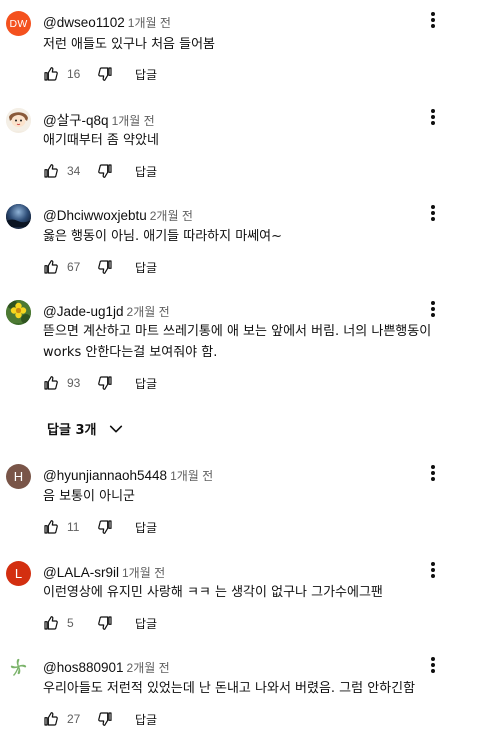 The image size is (480, 743). I want to click on comment-author: @dwseo1102, so click(84, 22).